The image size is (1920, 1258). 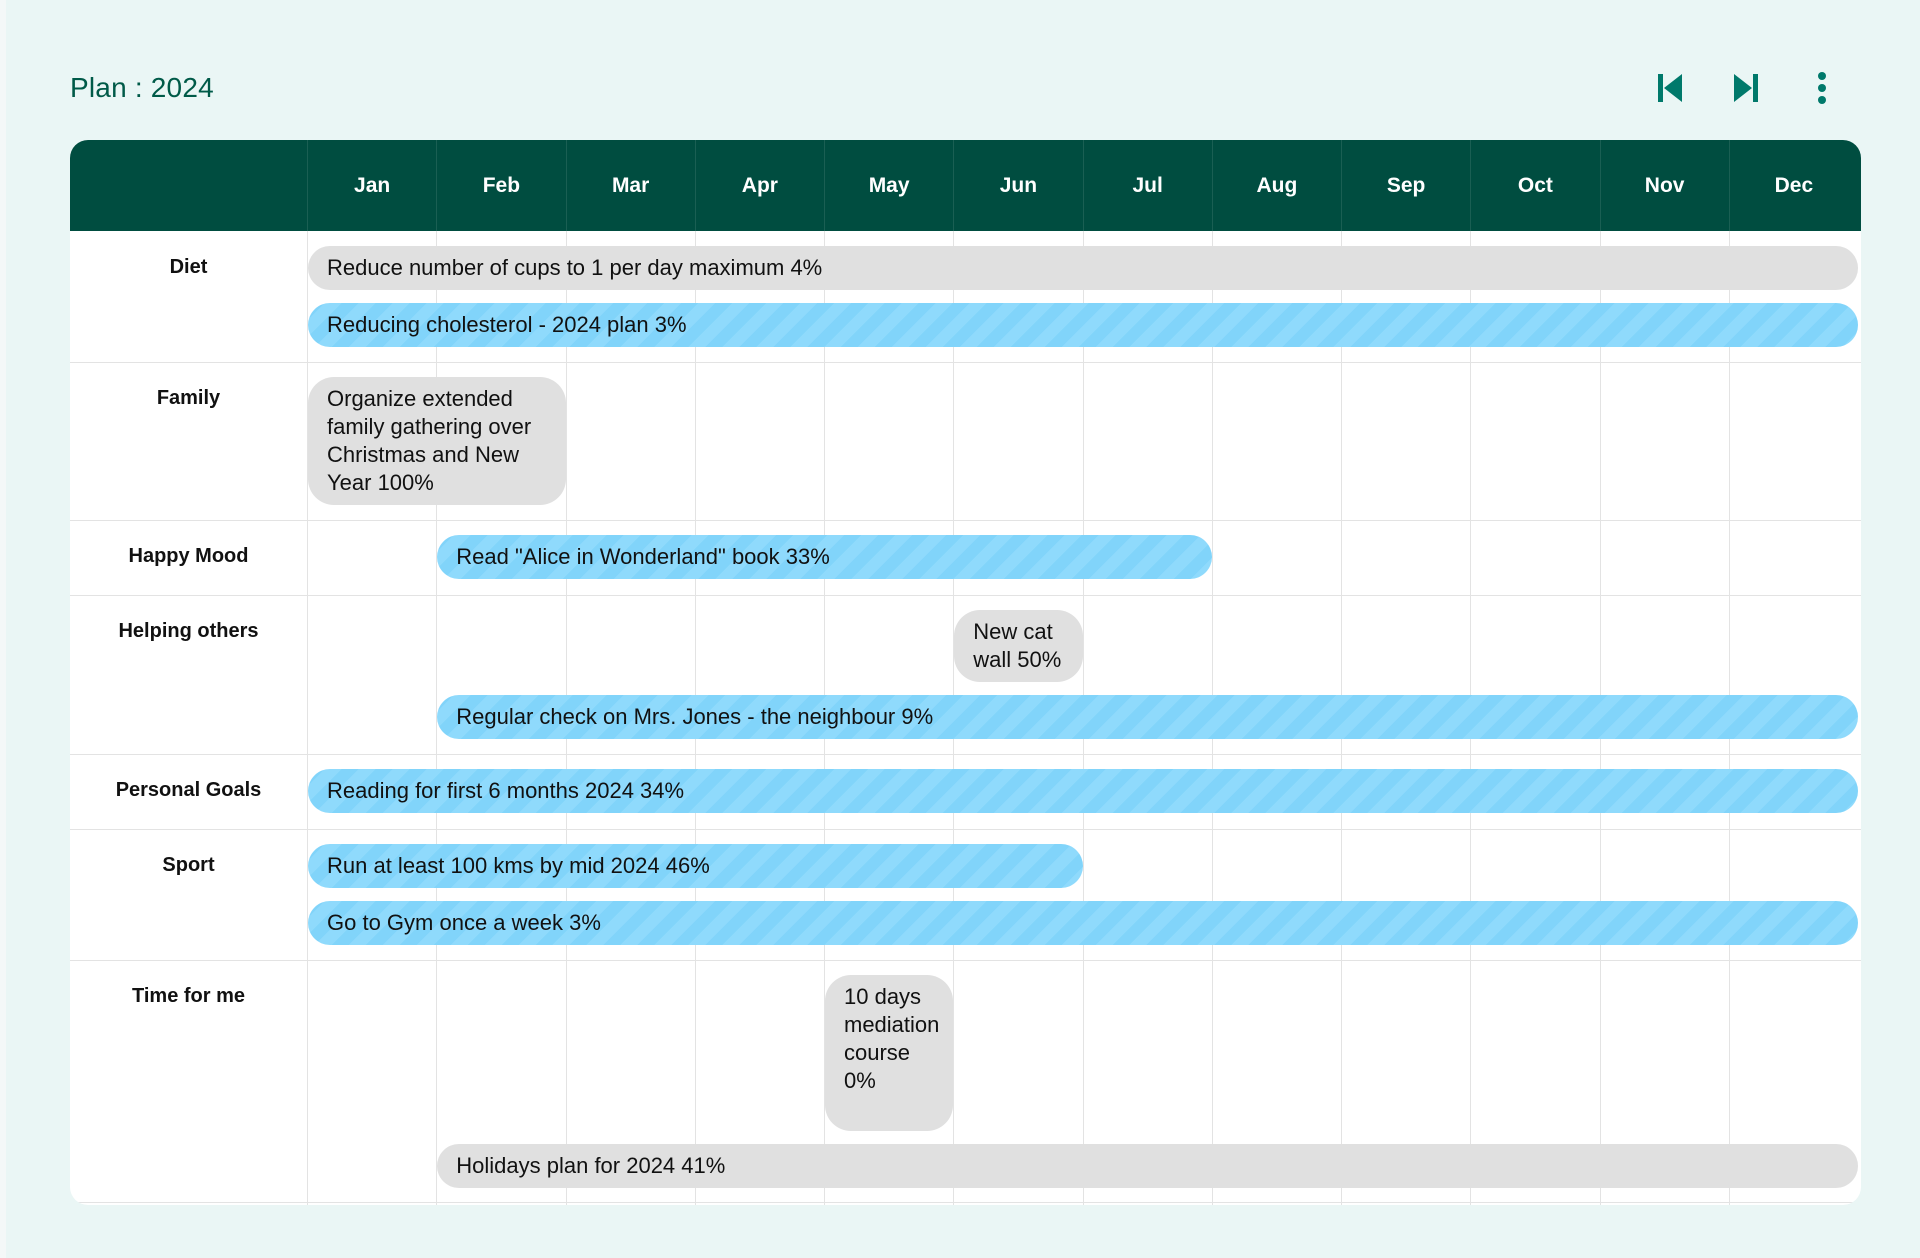 I want to click on month-header-aug: Aug, so click(x=1276, y=185).